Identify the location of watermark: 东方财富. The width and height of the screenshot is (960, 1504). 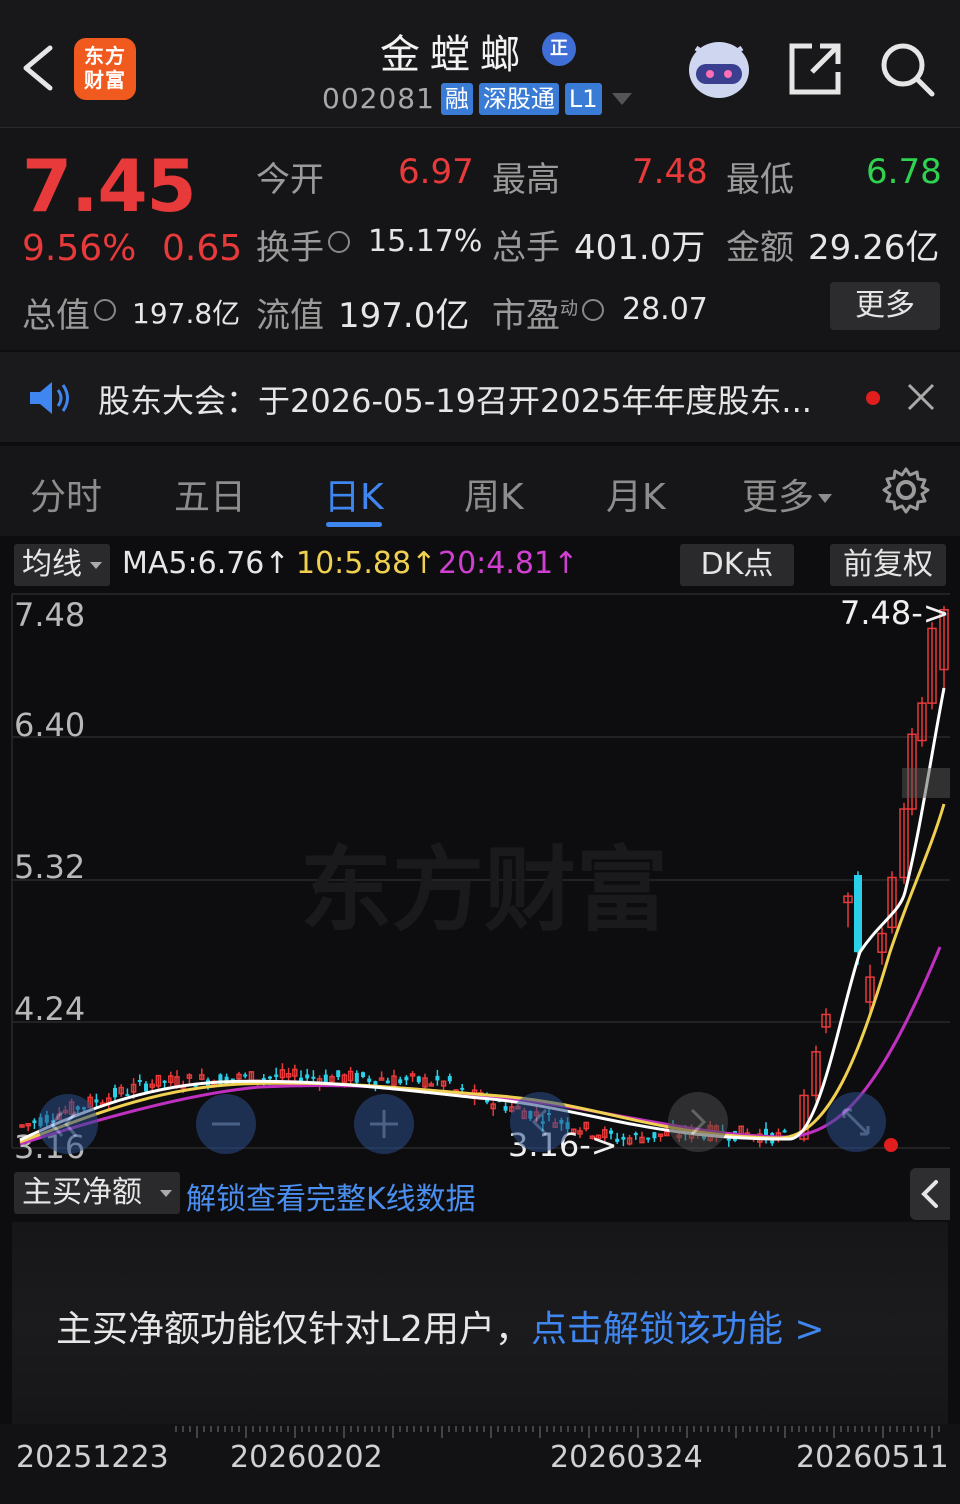
(484, 890).